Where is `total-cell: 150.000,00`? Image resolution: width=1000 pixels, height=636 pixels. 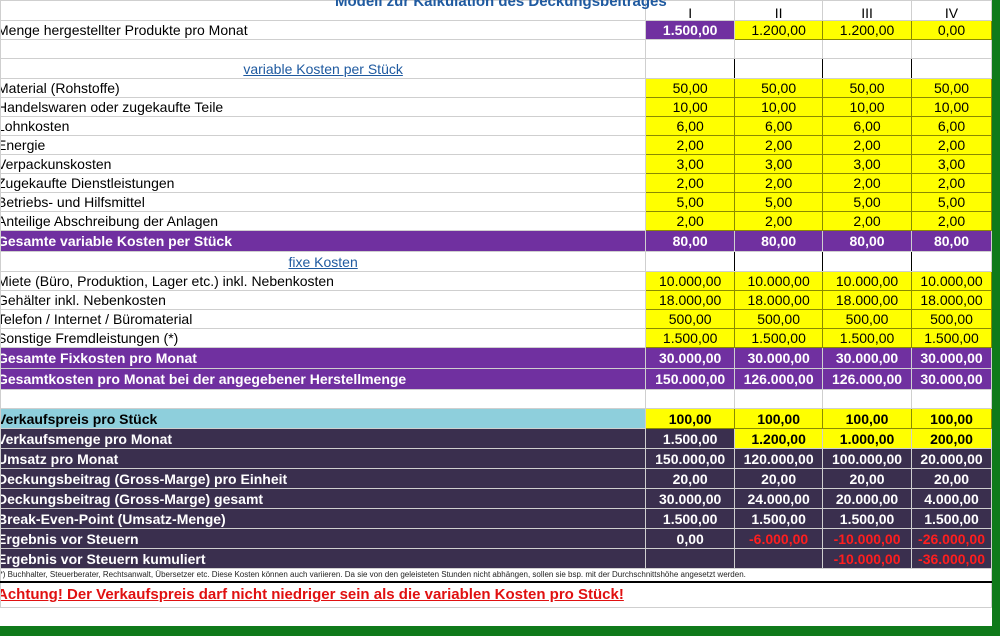 total-cell: 150.000,00 is located at coordinates (690, 379).